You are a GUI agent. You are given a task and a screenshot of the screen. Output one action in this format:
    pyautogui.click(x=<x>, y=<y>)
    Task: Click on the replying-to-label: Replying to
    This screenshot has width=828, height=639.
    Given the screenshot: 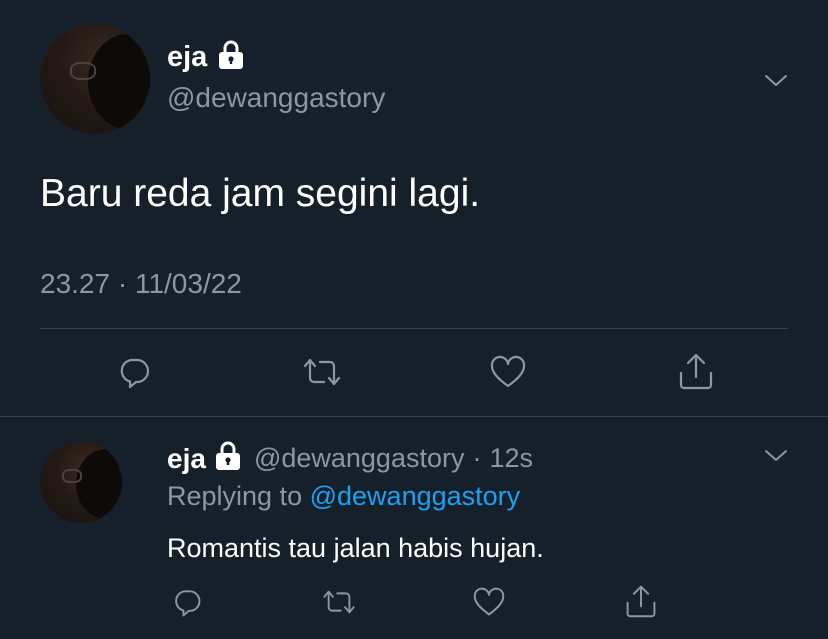 What is the action you would take?
    pyautogui.click(x=235, y=496)
    